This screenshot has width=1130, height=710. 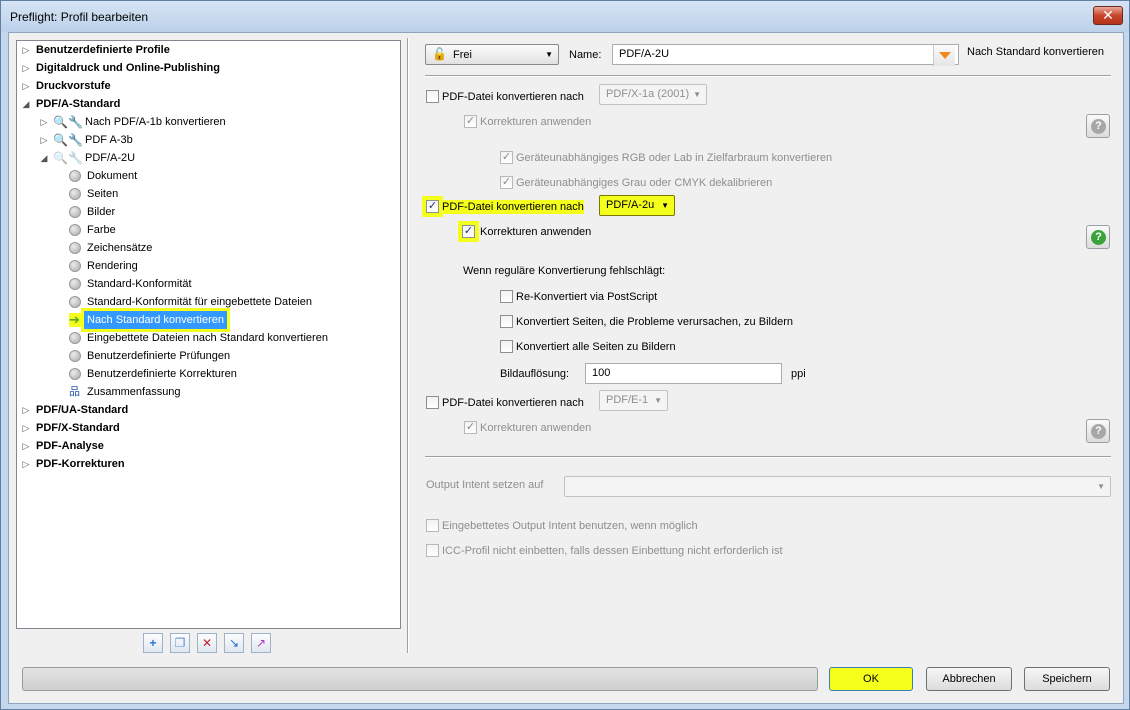 What do you see at coordinates (506, 182) in the screenshot?
I see `gray-decalibrate-checkbox: ✓` at bounding box center [506, 182].